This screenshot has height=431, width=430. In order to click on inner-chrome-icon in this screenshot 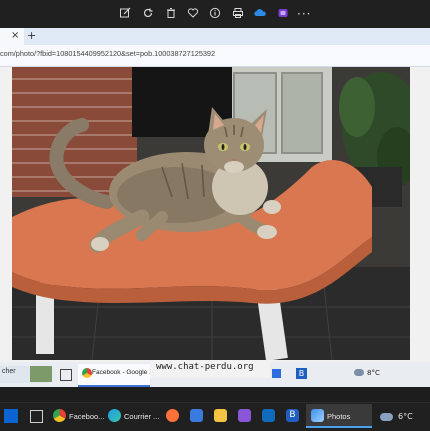, I will do `click(87, 373)`.